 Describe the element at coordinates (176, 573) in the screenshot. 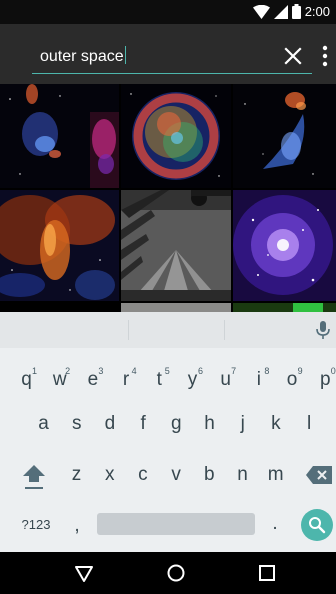

I see `home-icon` at that location.